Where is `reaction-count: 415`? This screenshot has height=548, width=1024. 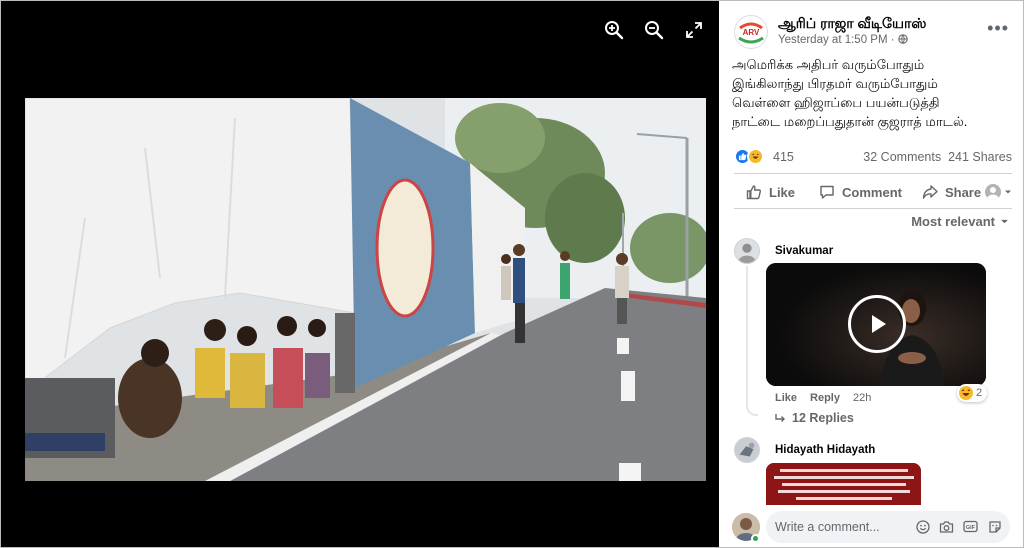
reaction-count: 415 is located at coordinates (783, 157).